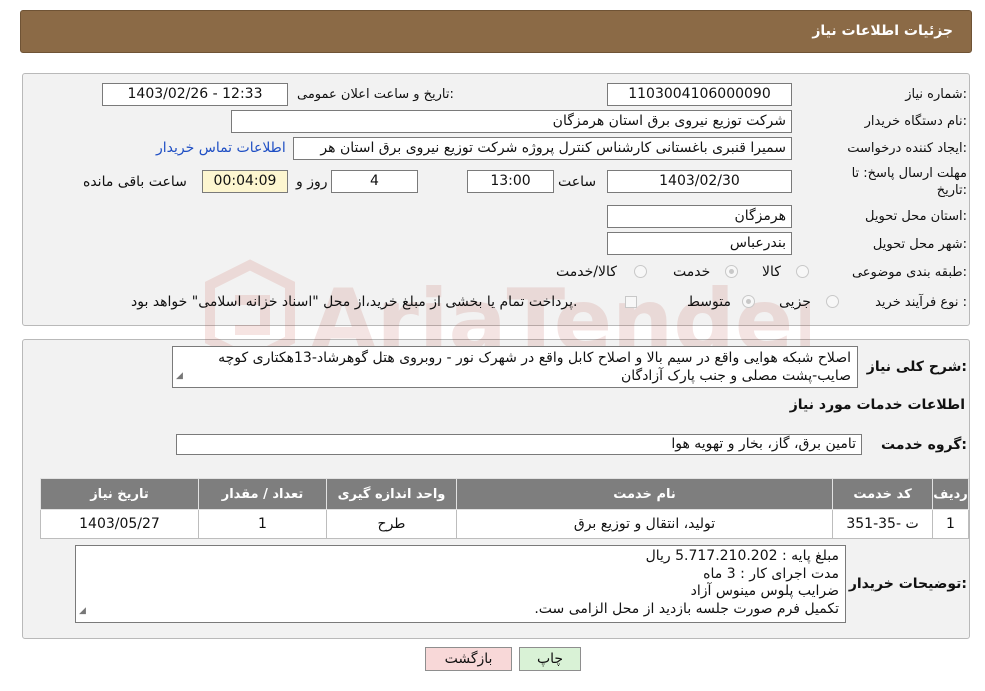  Describe the element at coordinates (909, 173) in the screenshot. I see `deadline-label: مهلت ارسال پاسخ: تا` at that location.